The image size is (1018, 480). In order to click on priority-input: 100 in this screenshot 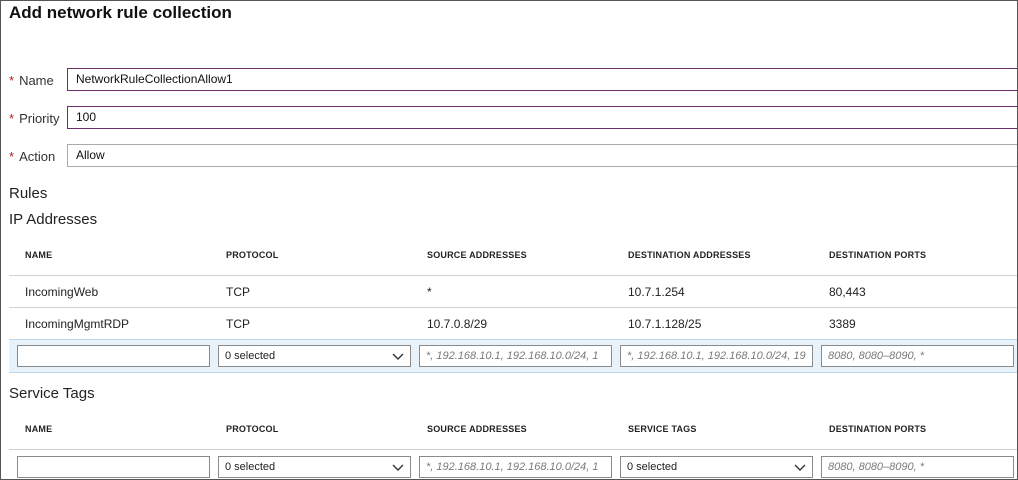, I will do `click(542, 117)`.